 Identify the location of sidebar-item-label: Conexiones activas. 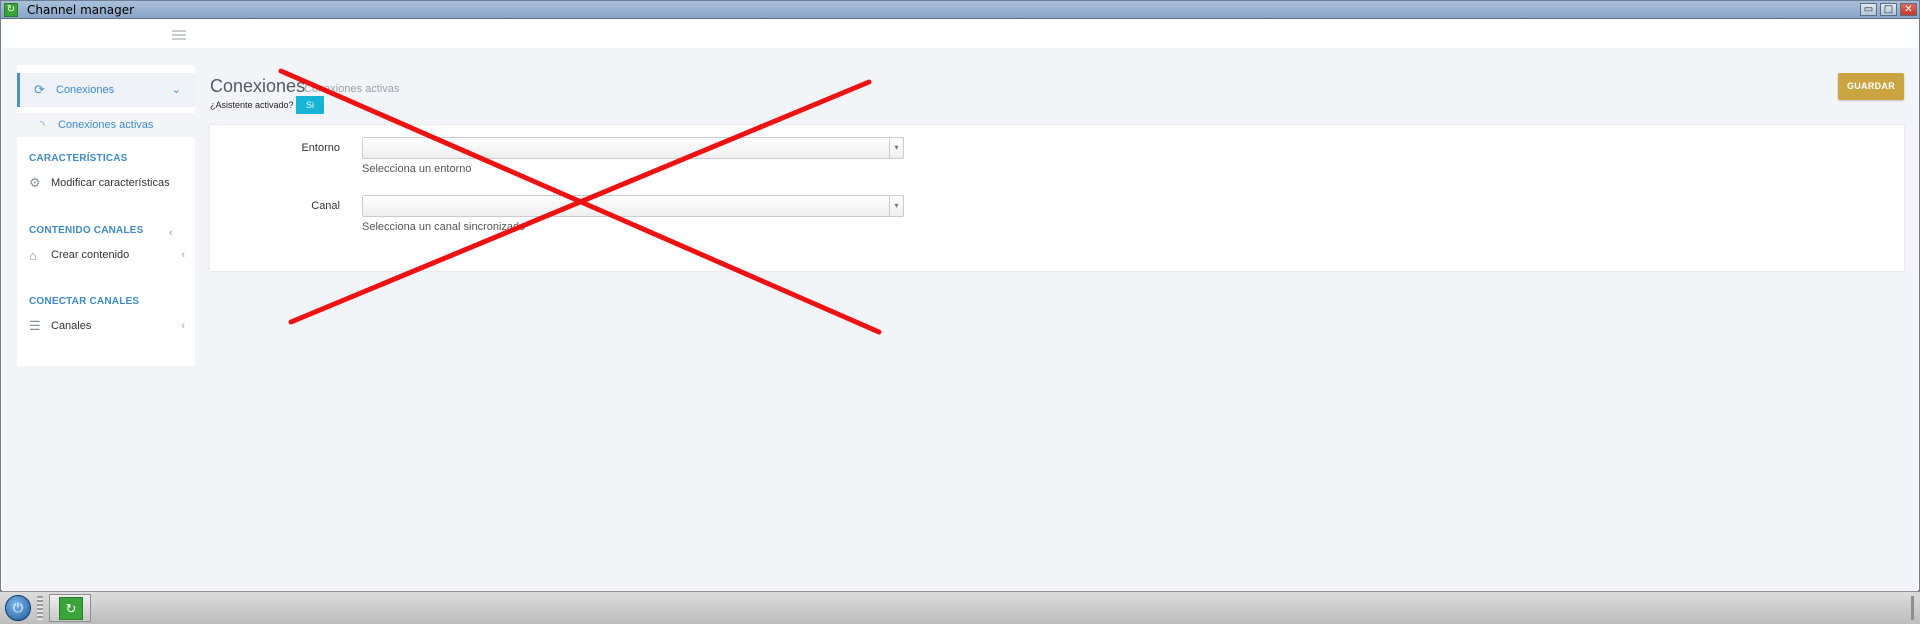
(106, 125).